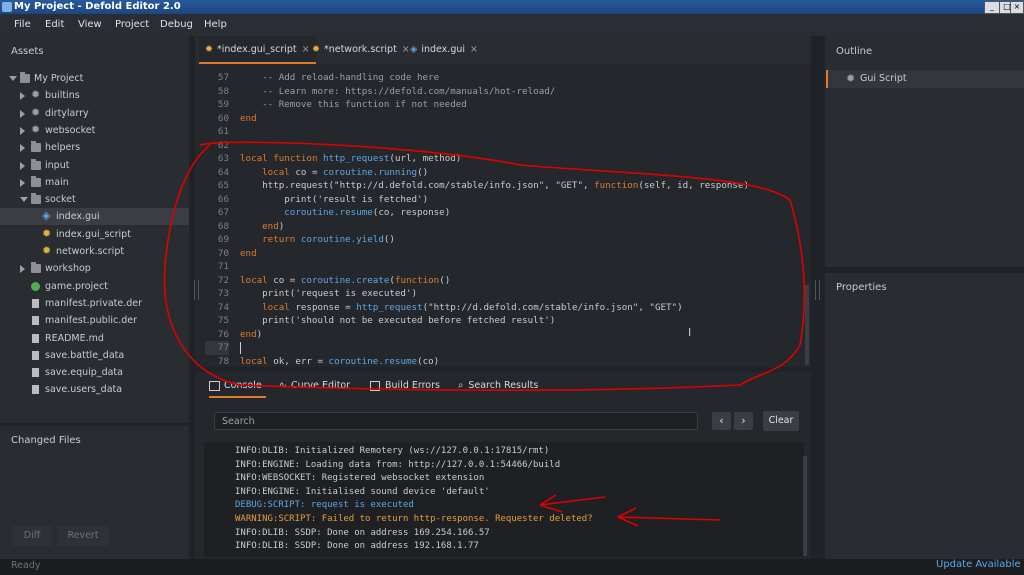  What do you see at coordinates (94, 286) in the screenshot?
I see `tree-item: game.project` at bounding box center [94, 286].